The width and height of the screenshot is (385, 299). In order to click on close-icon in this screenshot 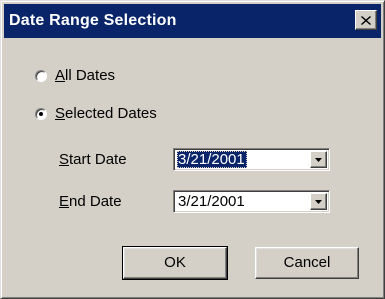, I will do `click(366, 20)`.